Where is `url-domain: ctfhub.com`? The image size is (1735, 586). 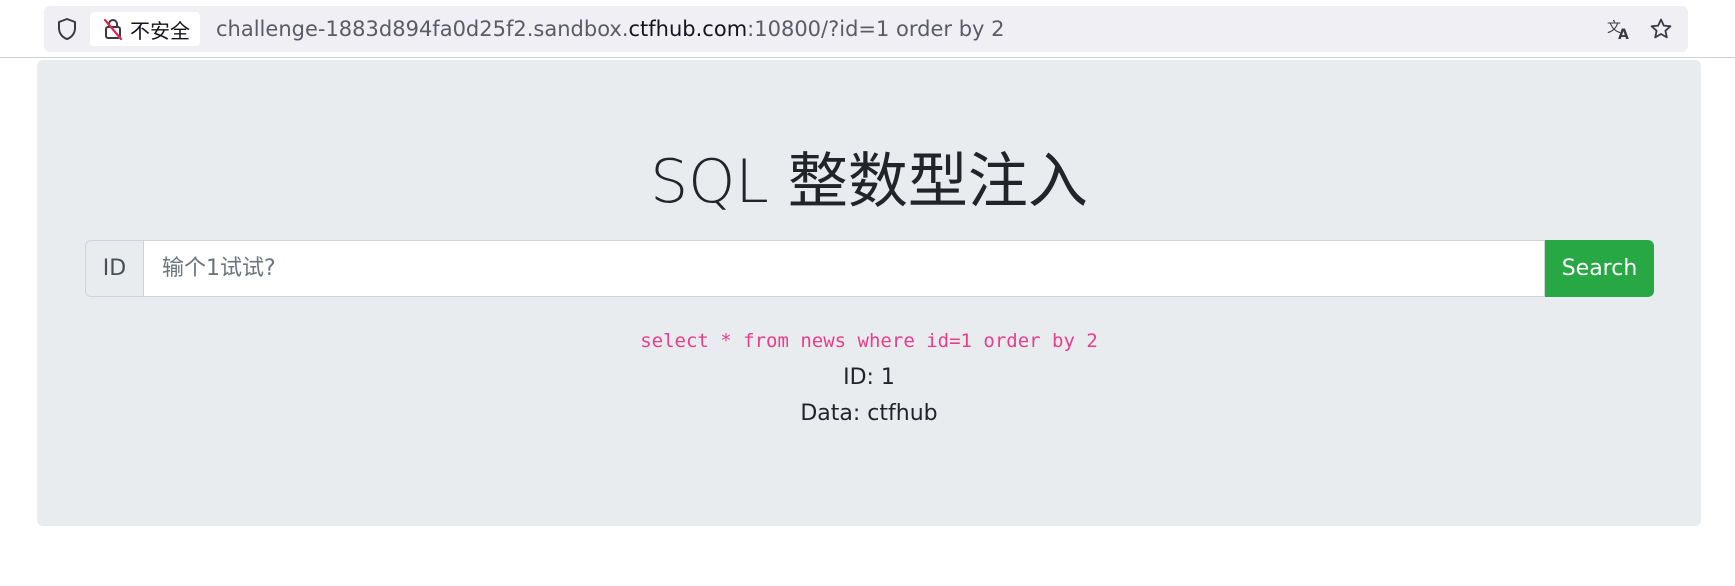 url-domain: ctfhub.com is located at coordinates (688, 29).